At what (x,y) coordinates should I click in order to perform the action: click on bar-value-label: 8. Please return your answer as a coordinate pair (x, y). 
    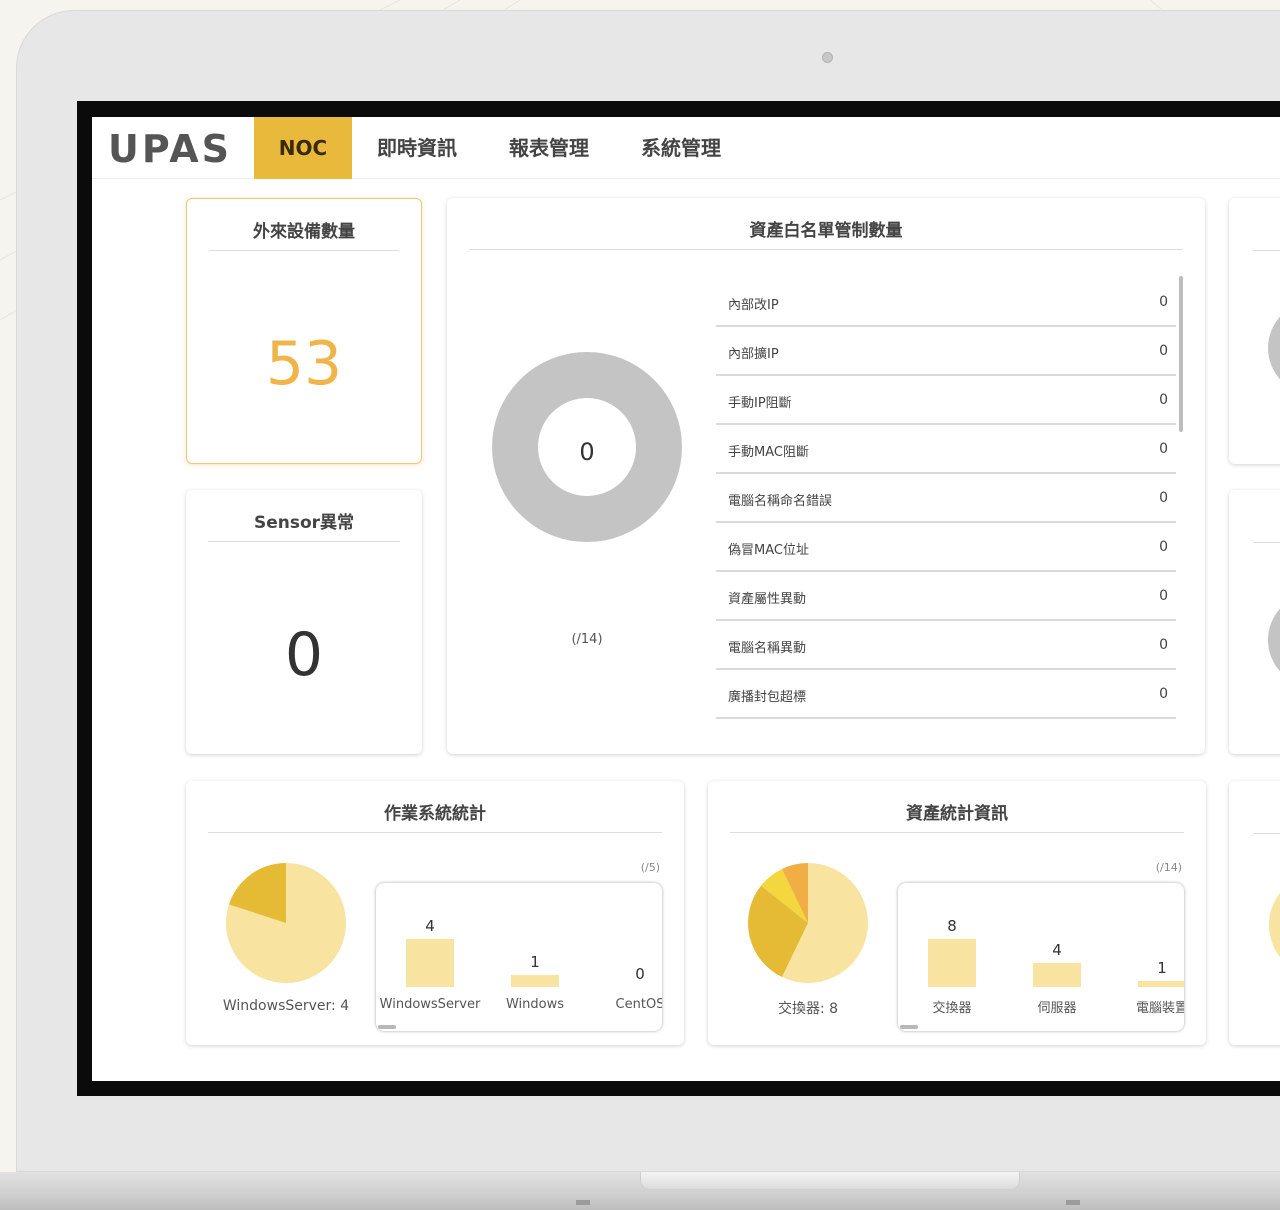
    Looking at the image, I should click on (952, 926).